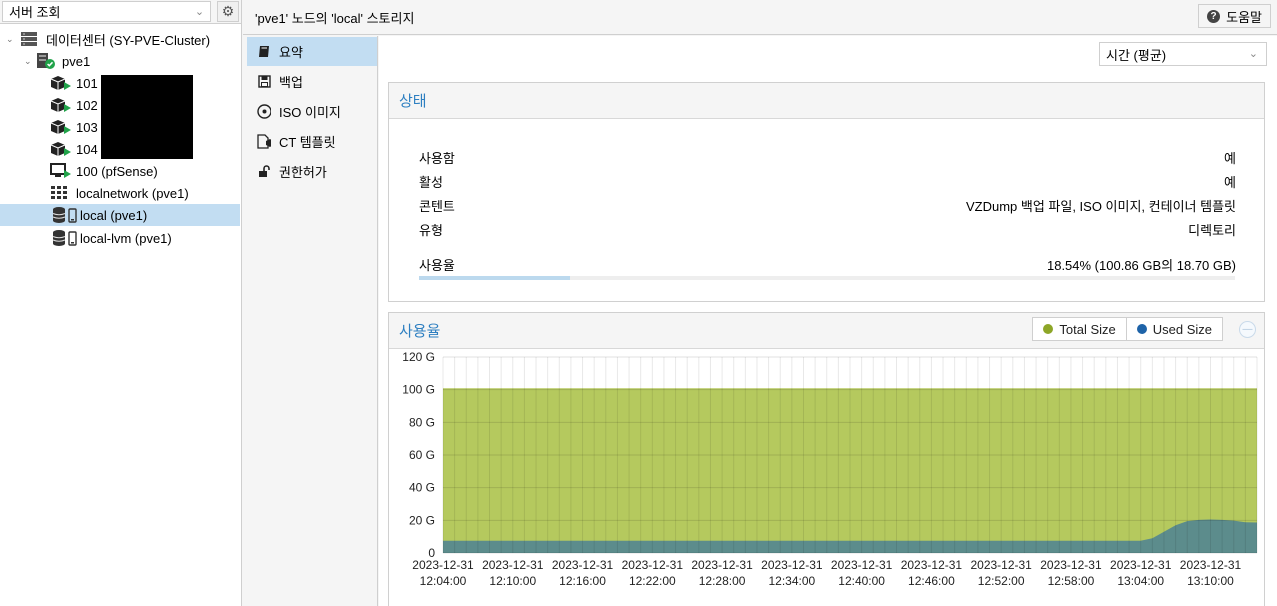  Describe the element at coordinates (760, 17) in the screenshot. I see `content-titlebar: 'pve1' 노드의 'local' 스토리지 ? 도움말` at that location.